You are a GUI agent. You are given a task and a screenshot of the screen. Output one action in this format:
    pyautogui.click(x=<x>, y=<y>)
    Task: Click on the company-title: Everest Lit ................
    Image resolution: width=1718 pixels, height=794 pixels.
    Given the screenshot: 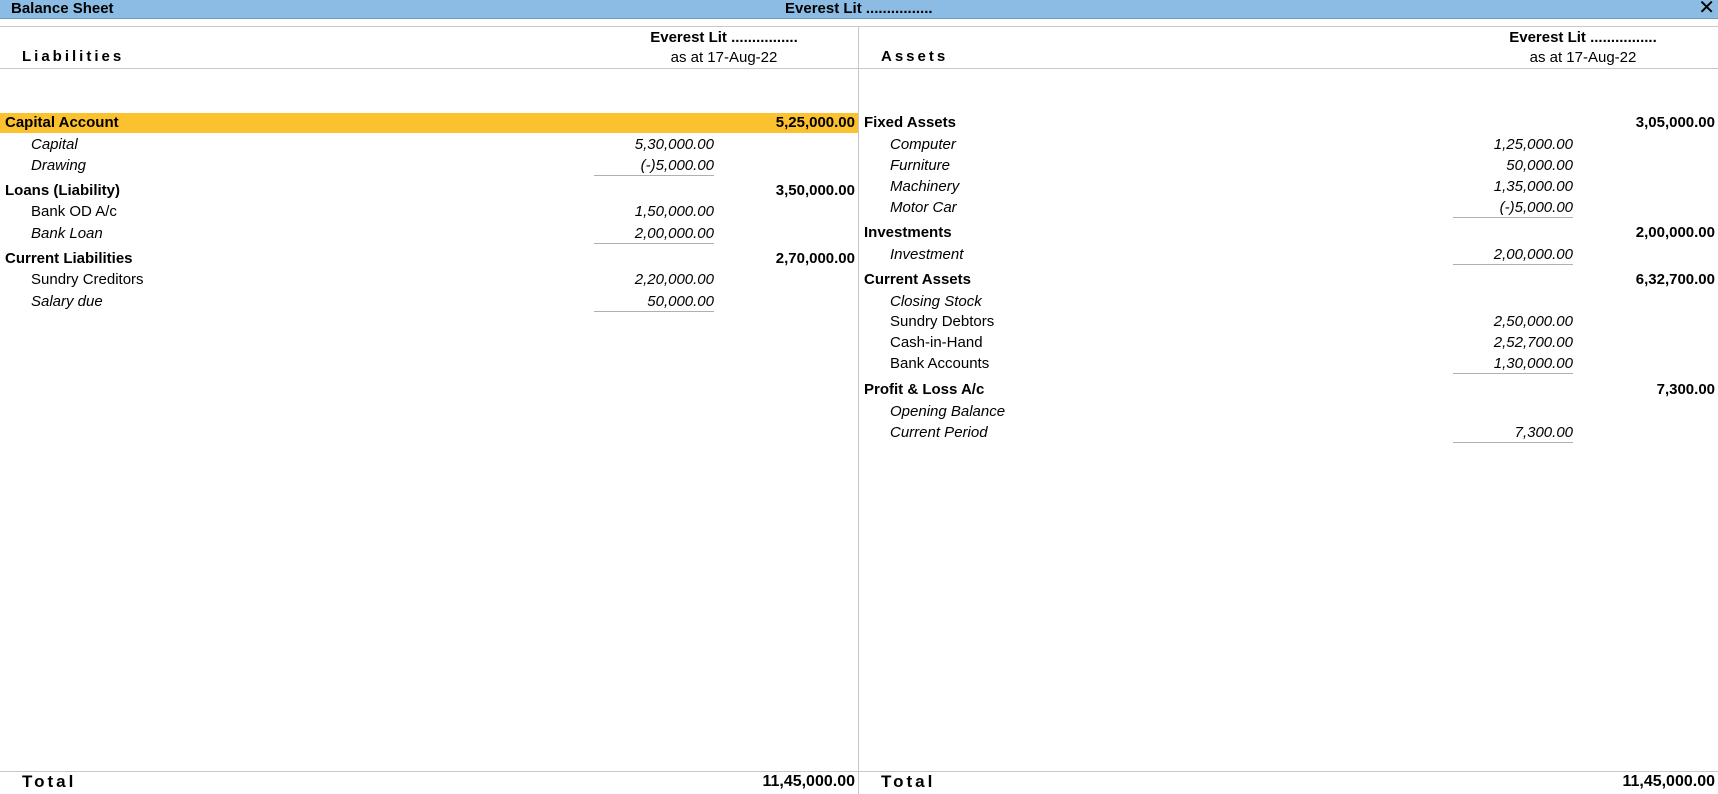 What is the action you would take?
    pyautogui.click(x=859, y=8)
    